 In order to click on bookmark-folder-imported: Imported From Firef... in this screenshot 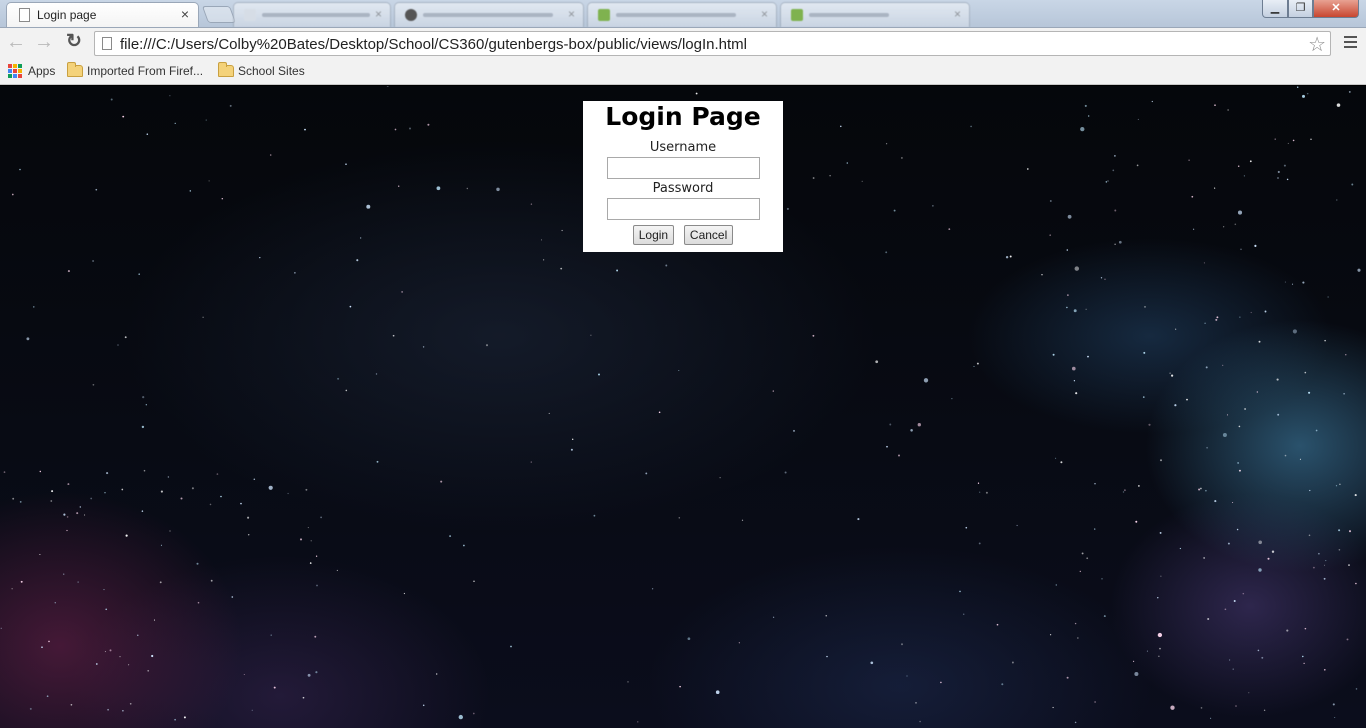, I will do `click(137, 71)`.